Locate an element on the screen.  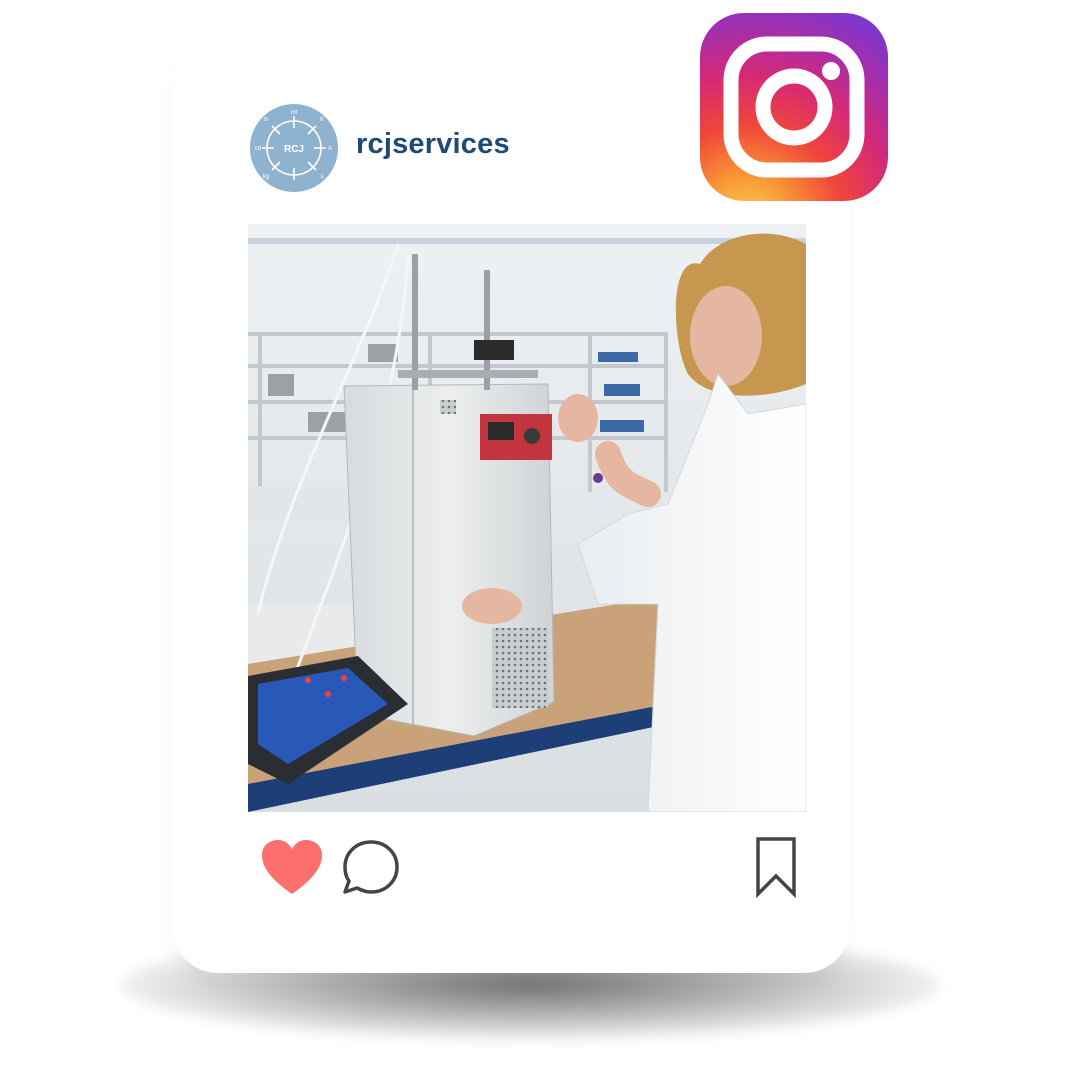
svg-text: A is located at coordinates (330, 149).